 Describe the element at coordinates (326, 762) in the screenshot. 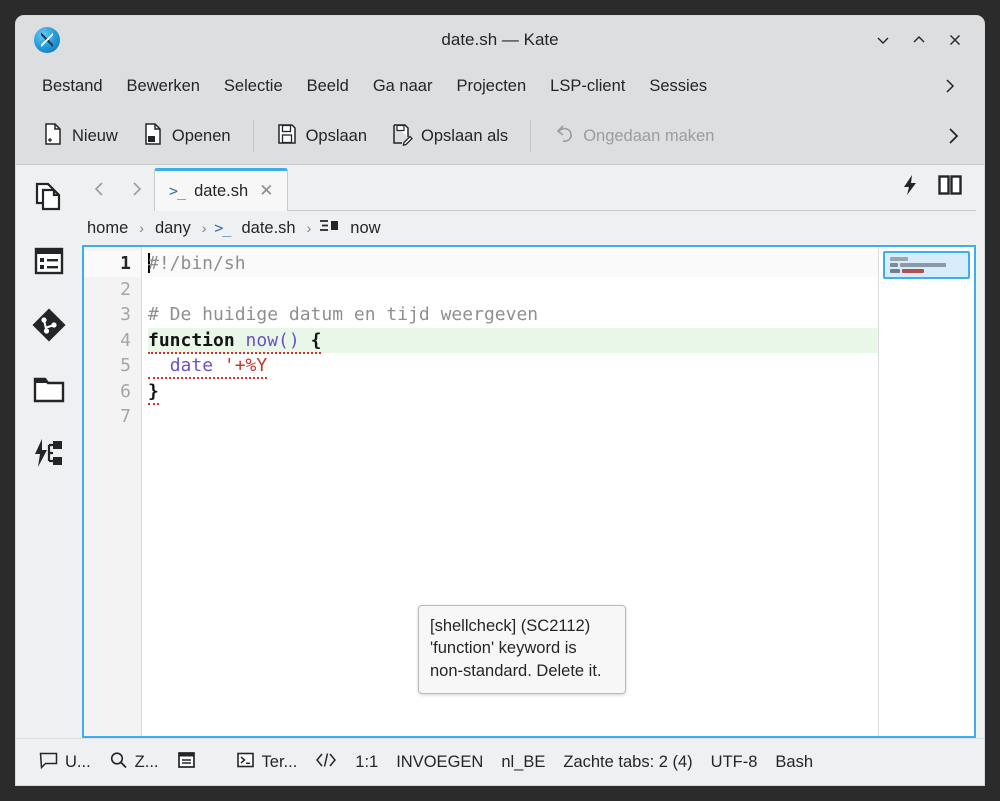

I see `status-code-button` at that location.